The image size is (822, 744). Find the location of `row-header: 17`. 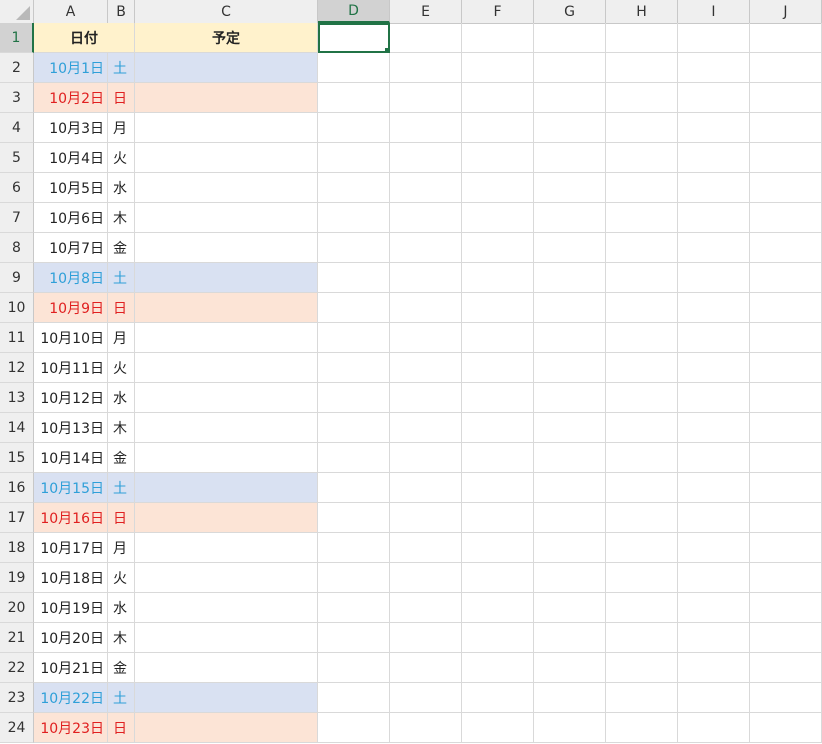

row-header: 17 is located at coordinates (17, 518).